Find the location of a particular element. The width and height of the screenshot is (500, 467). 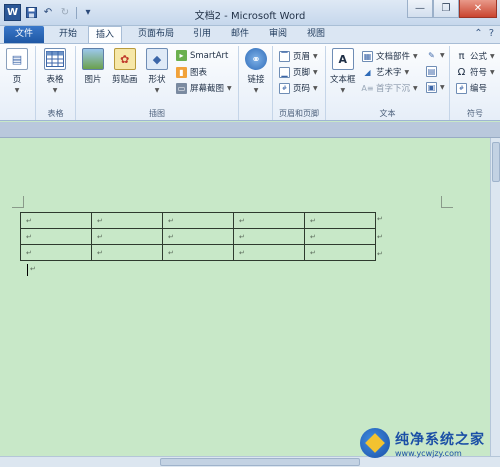

group-tables: 表格 ▼ 表格 is located at coordinates (56, 83).